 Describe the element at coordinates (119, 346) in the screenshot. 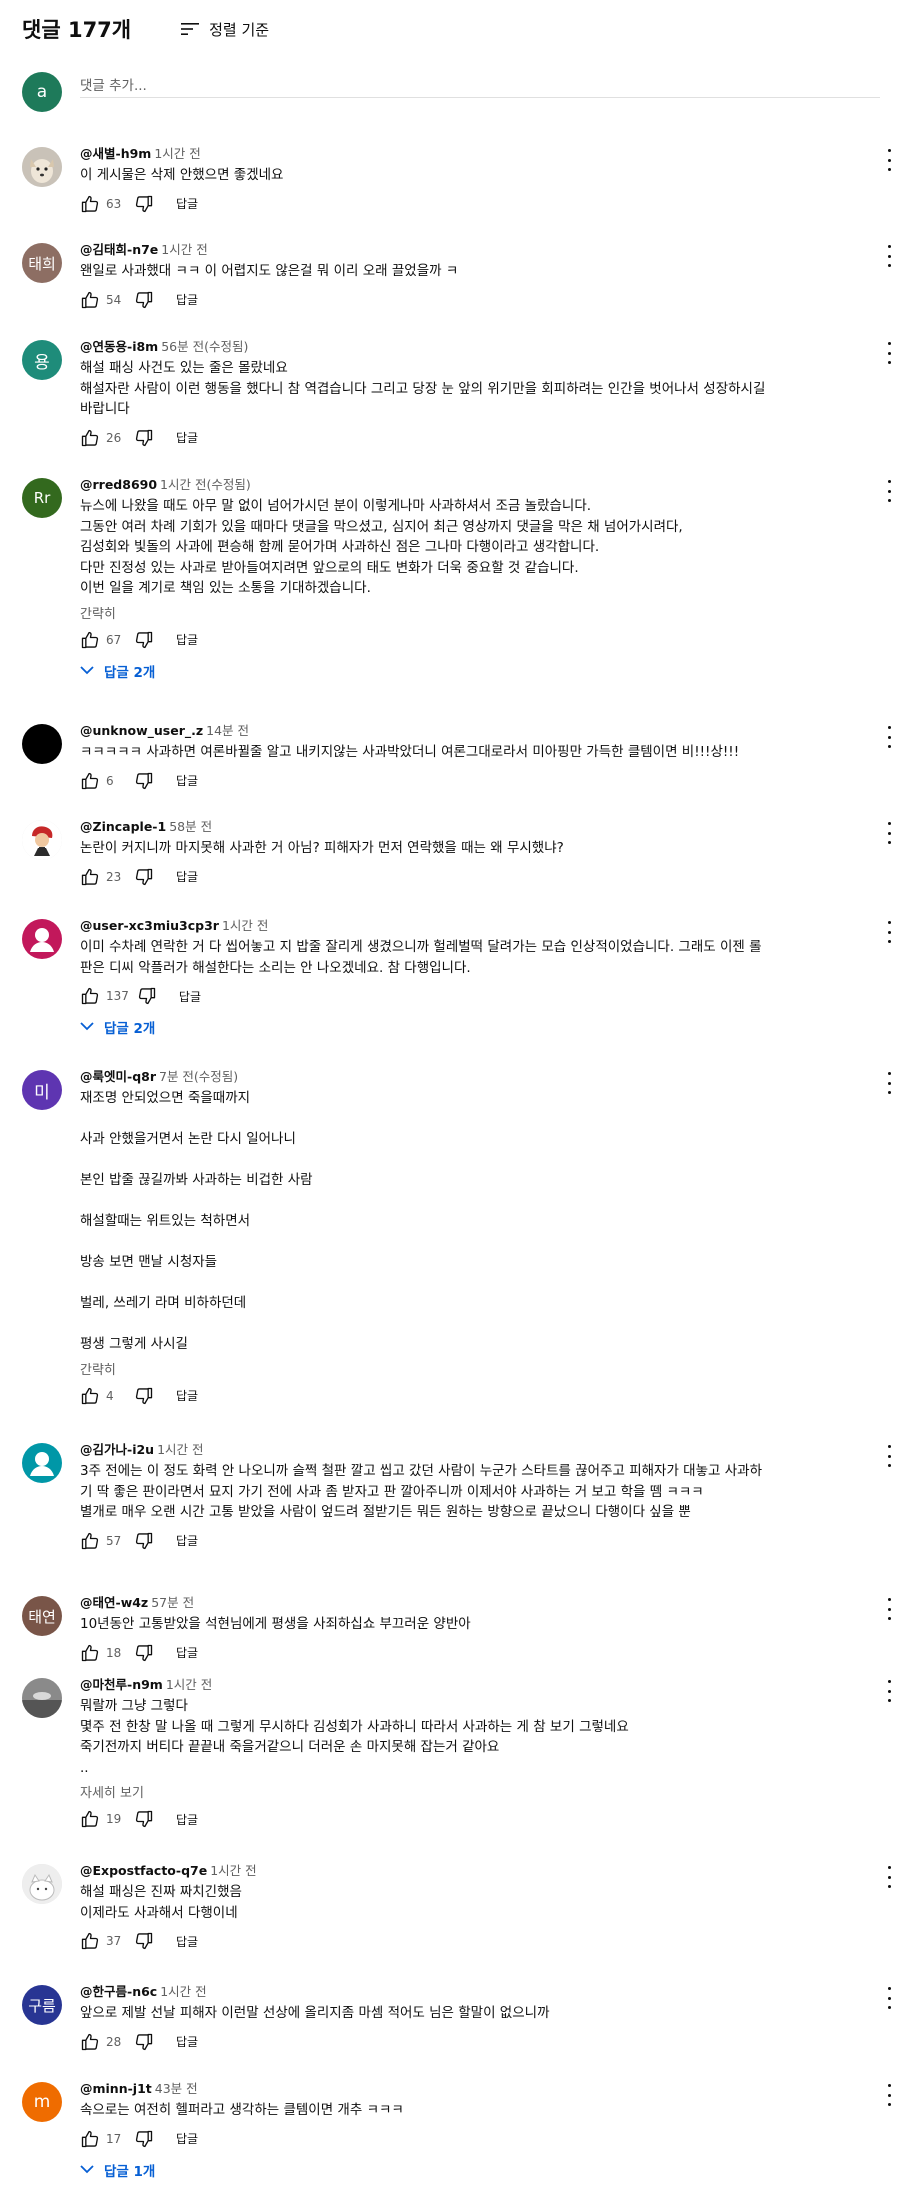

I see `commenter-handle: @연동용-i8m` at that location.